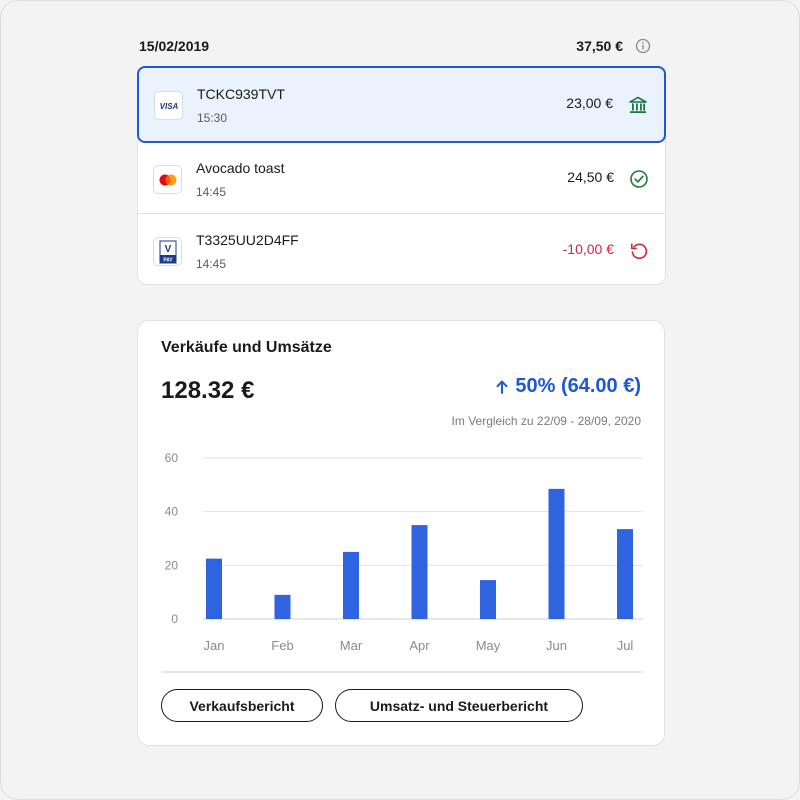  I want to click on chart-y-tick-label: 20, so click(172, 565).